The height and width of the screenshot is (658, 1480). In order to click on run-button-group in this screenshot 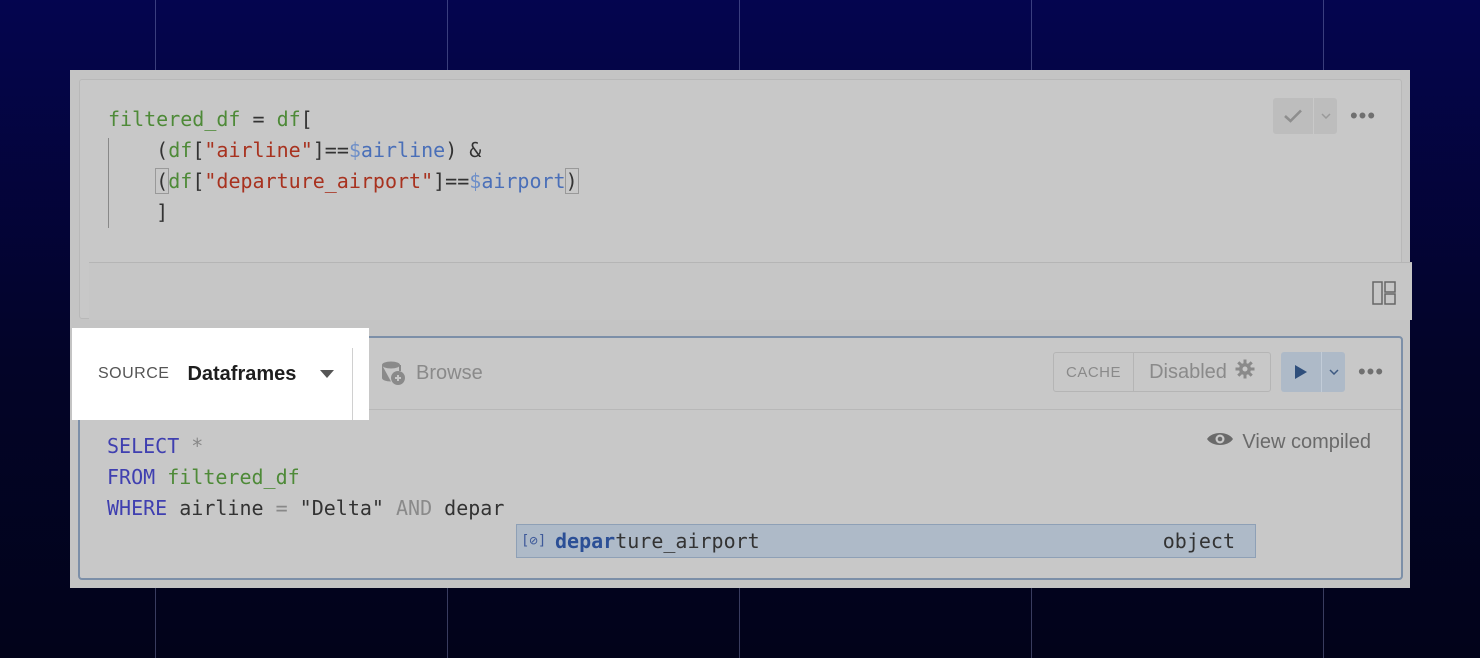, I will do `click(1313, 372)`.